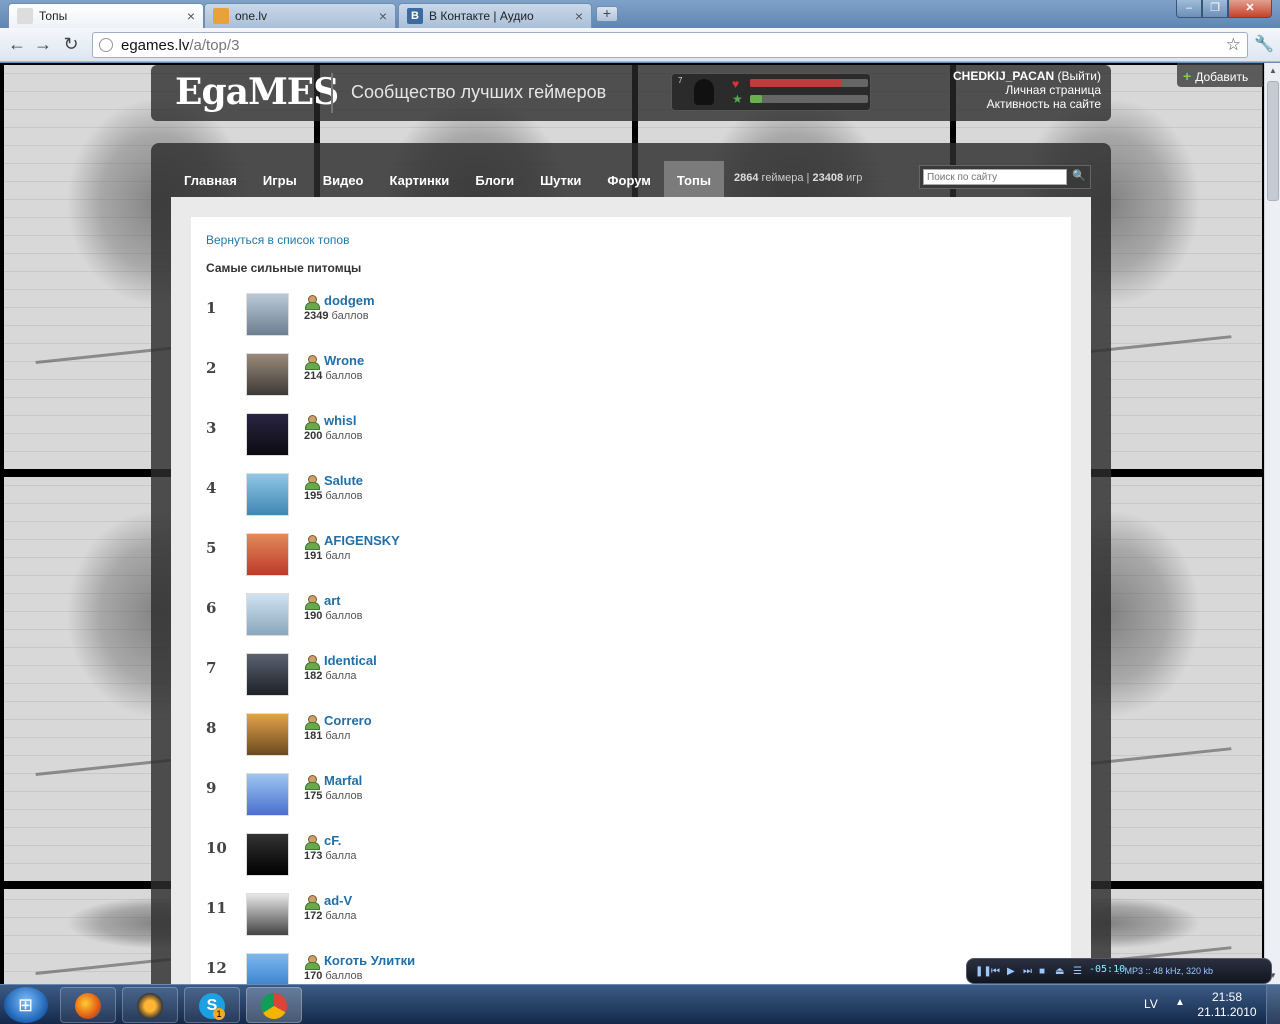 This screenshot has height=1024, width=1280. I want to click on nav-item-blogs: Блоги, so click(494, 179).